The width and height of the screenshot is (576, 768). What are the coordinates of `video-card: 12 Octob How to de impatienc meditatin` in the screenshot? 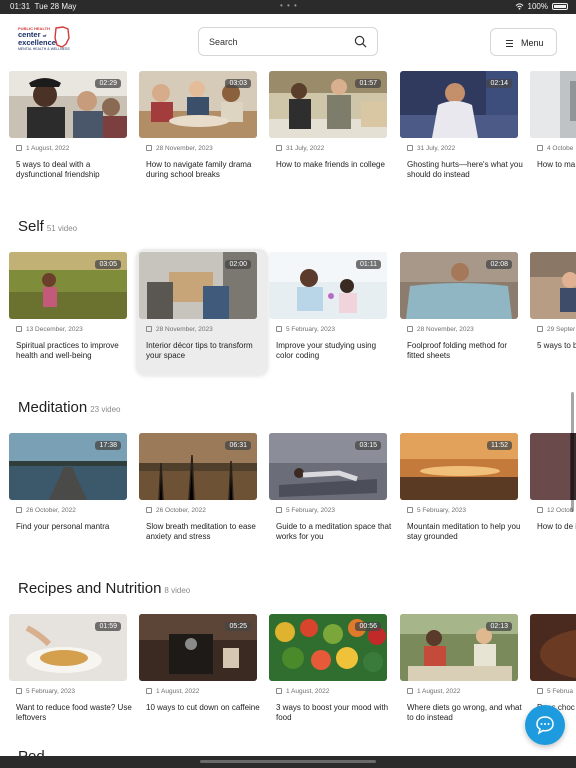 It's located at (553, 493).